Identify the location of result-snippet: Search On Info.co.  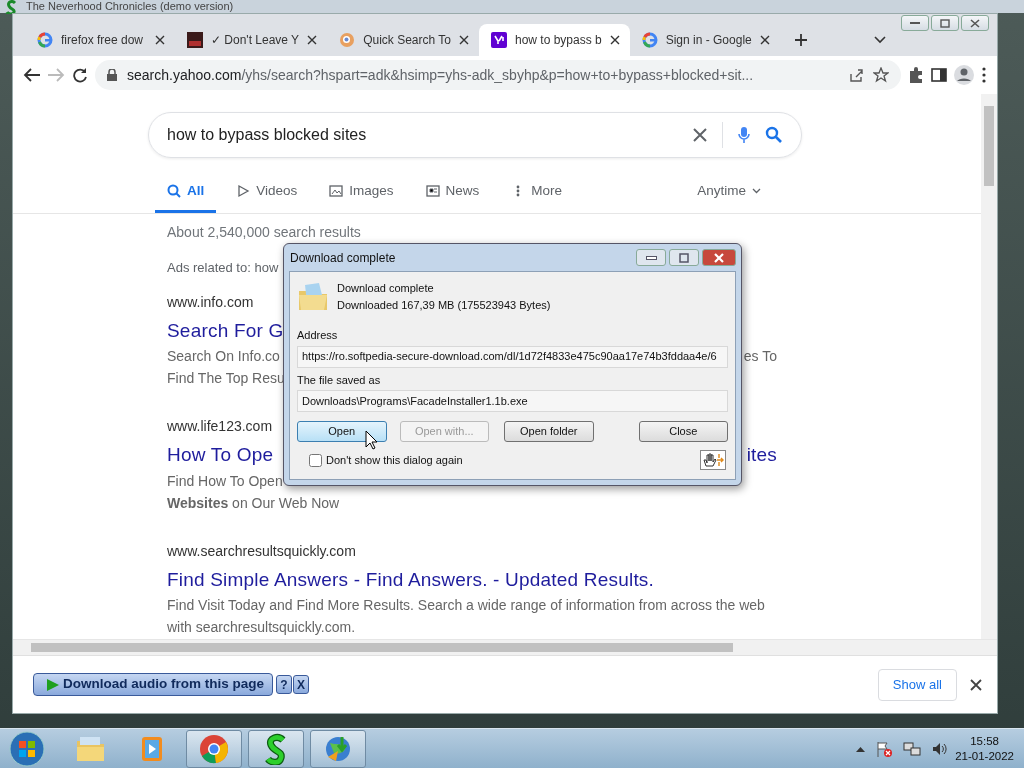
(223, 356).